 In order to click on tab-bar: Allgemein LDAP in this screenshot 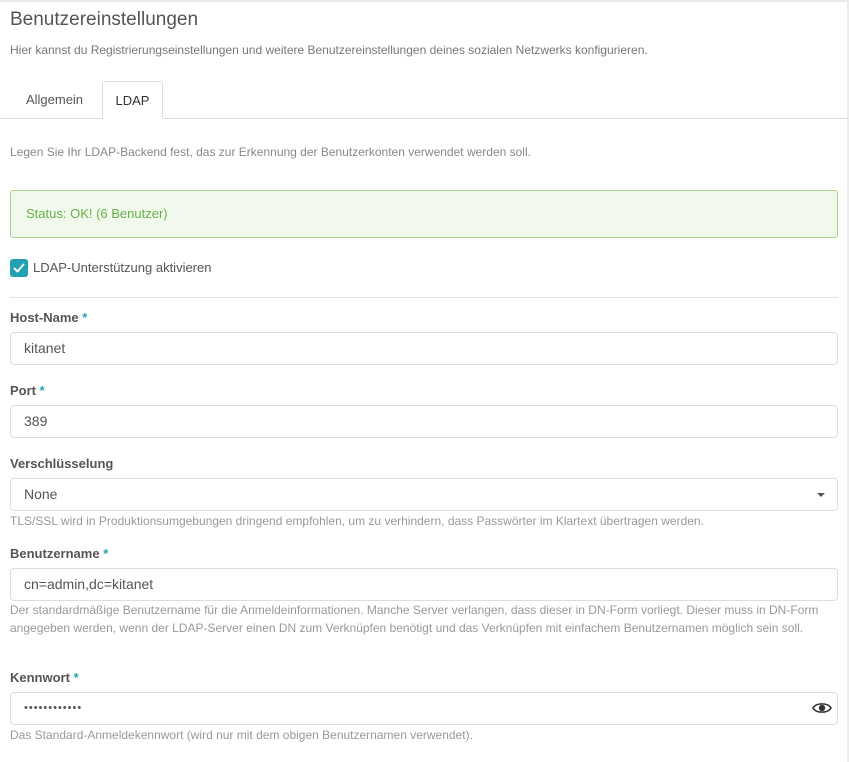, I will do `click(423, 100)`.